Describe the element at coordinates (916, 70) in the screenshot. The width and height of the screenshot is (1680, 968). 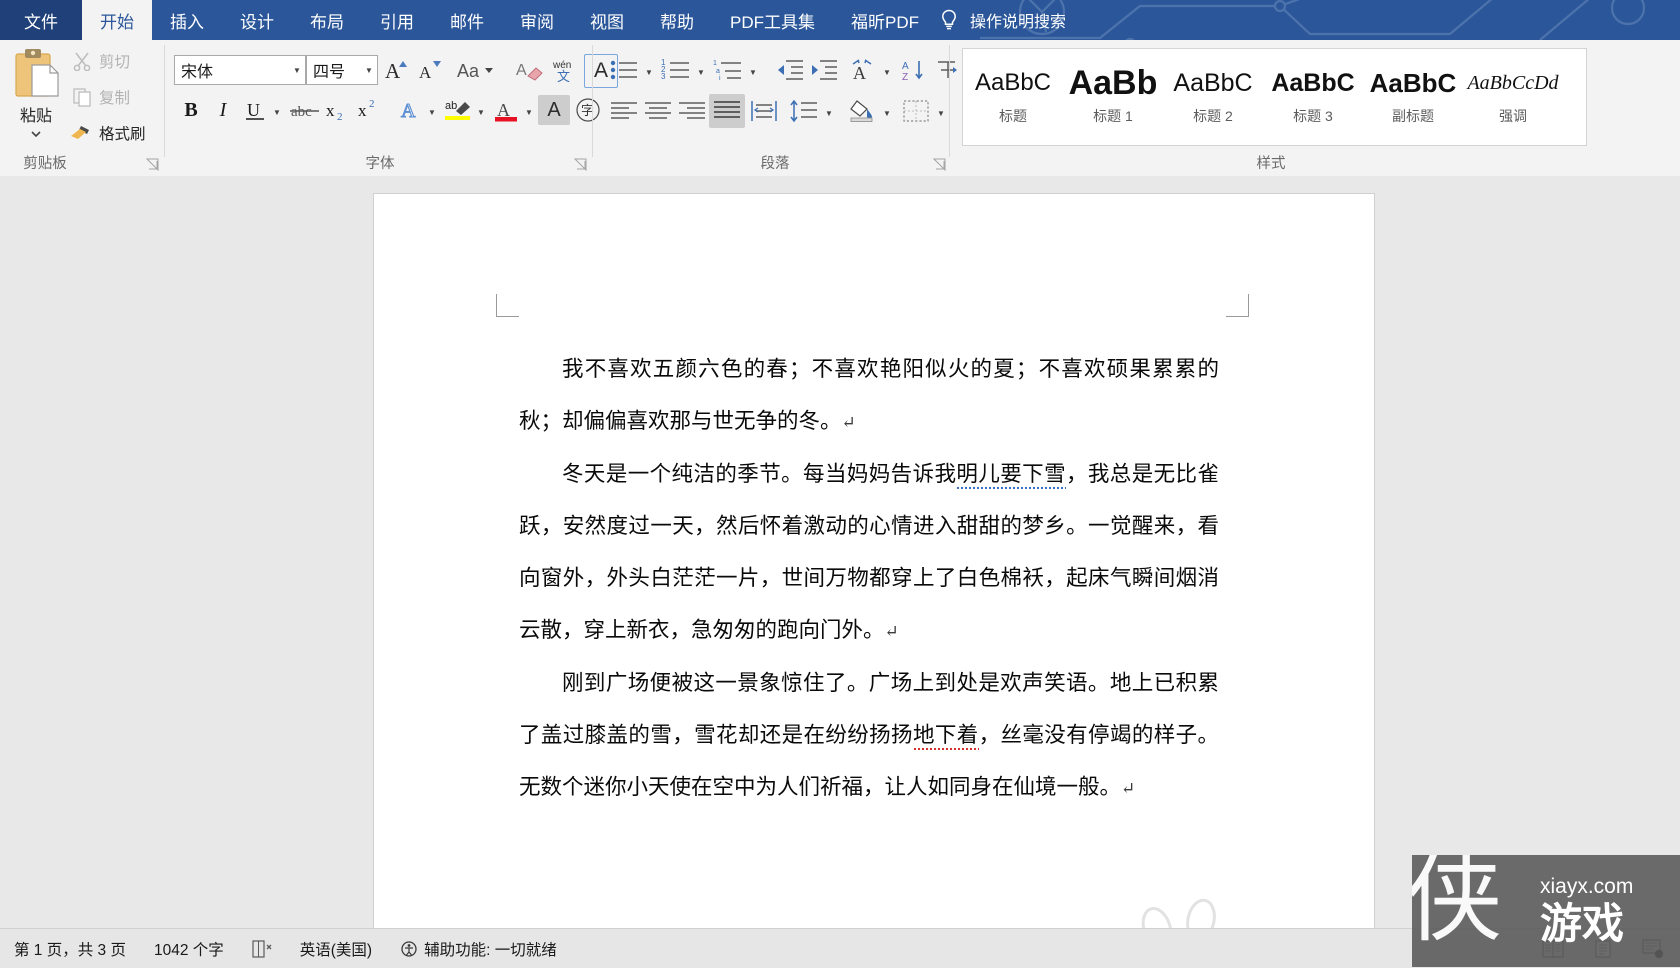
I see `sort-button: A Z` at that location.